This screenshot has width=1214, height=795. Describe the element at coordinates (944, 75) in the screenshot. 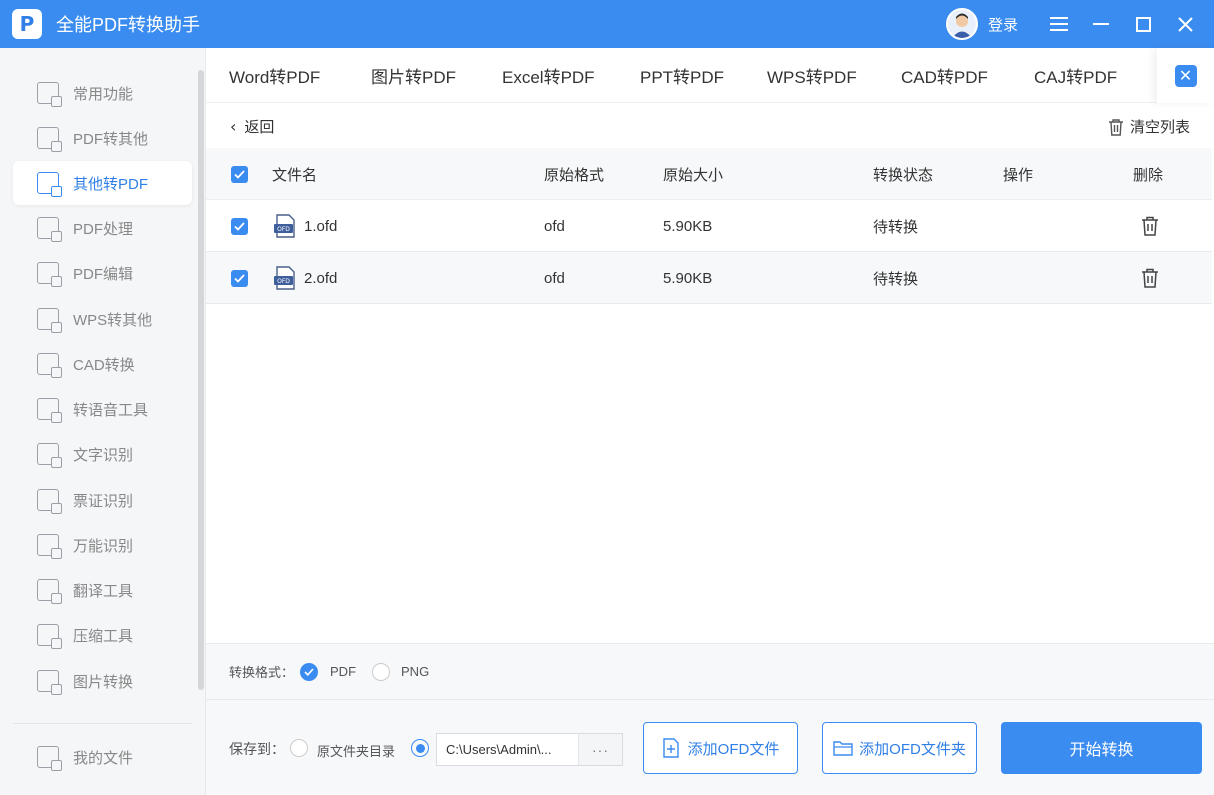

I see `tab-cad-to-pdf: CAD转PDF` at that location.